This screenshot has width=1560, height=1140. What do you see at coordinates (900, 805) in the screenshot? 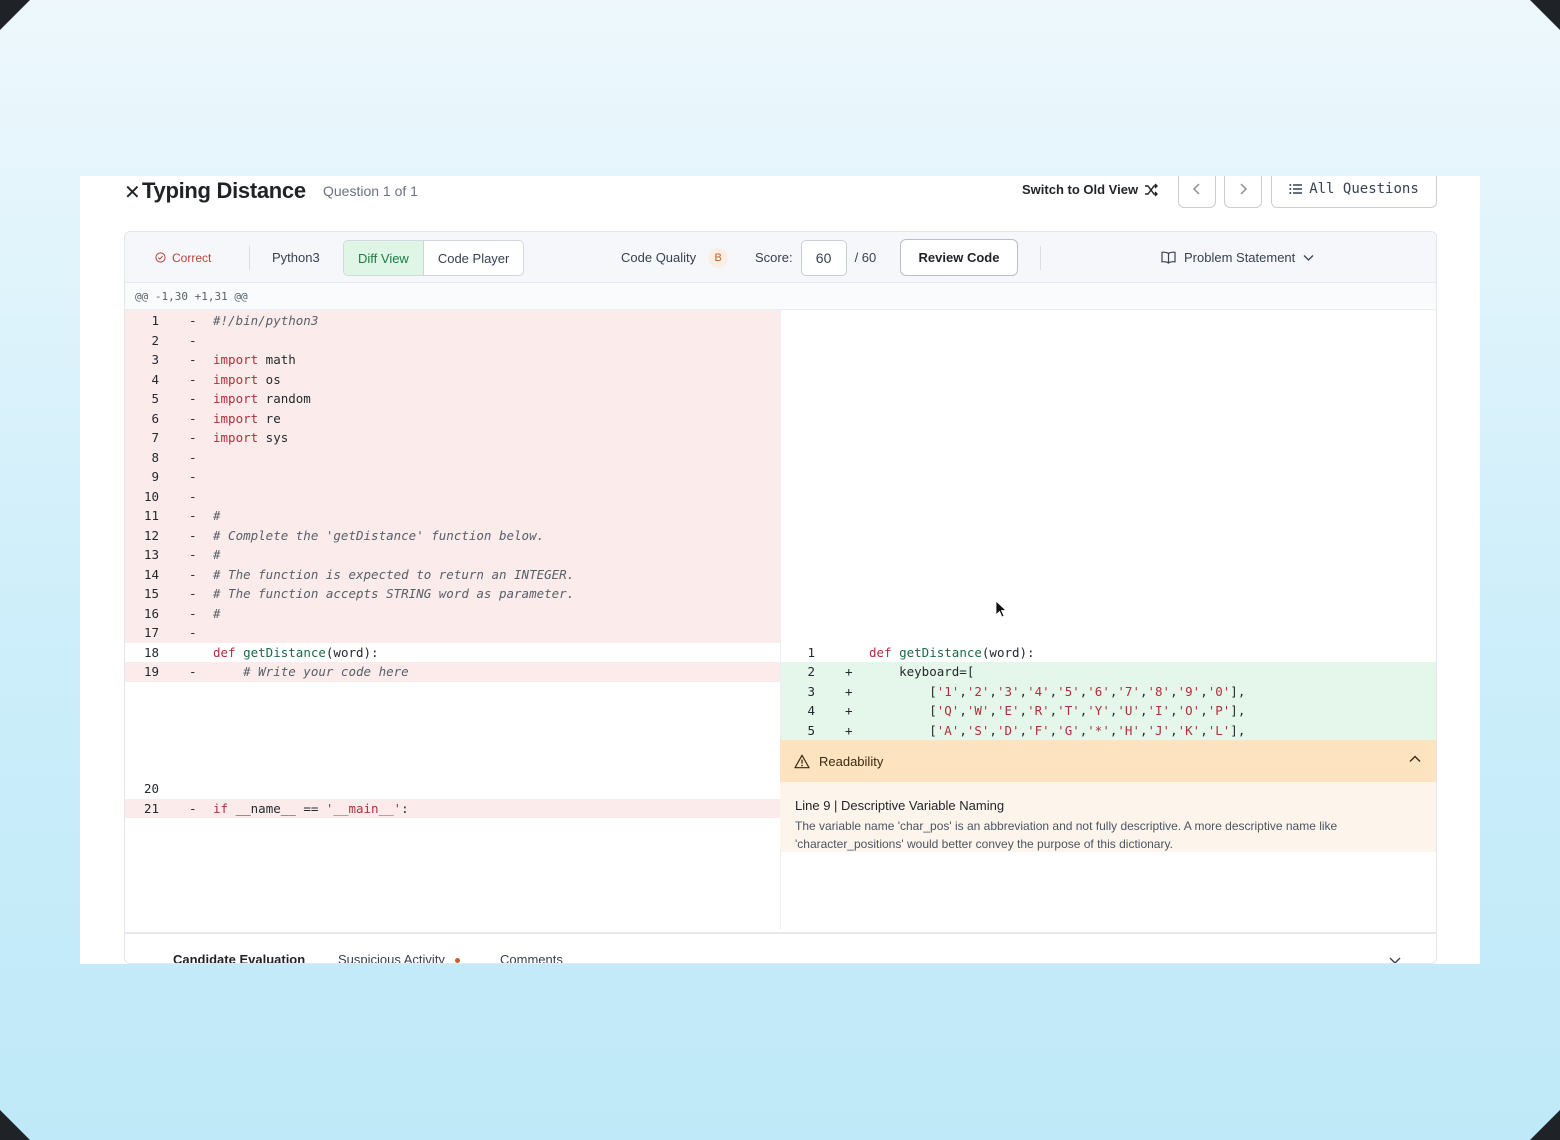
I see `finding-title: Line 9 | Descriptive Variable Naming` at bounding box center [900, 805].